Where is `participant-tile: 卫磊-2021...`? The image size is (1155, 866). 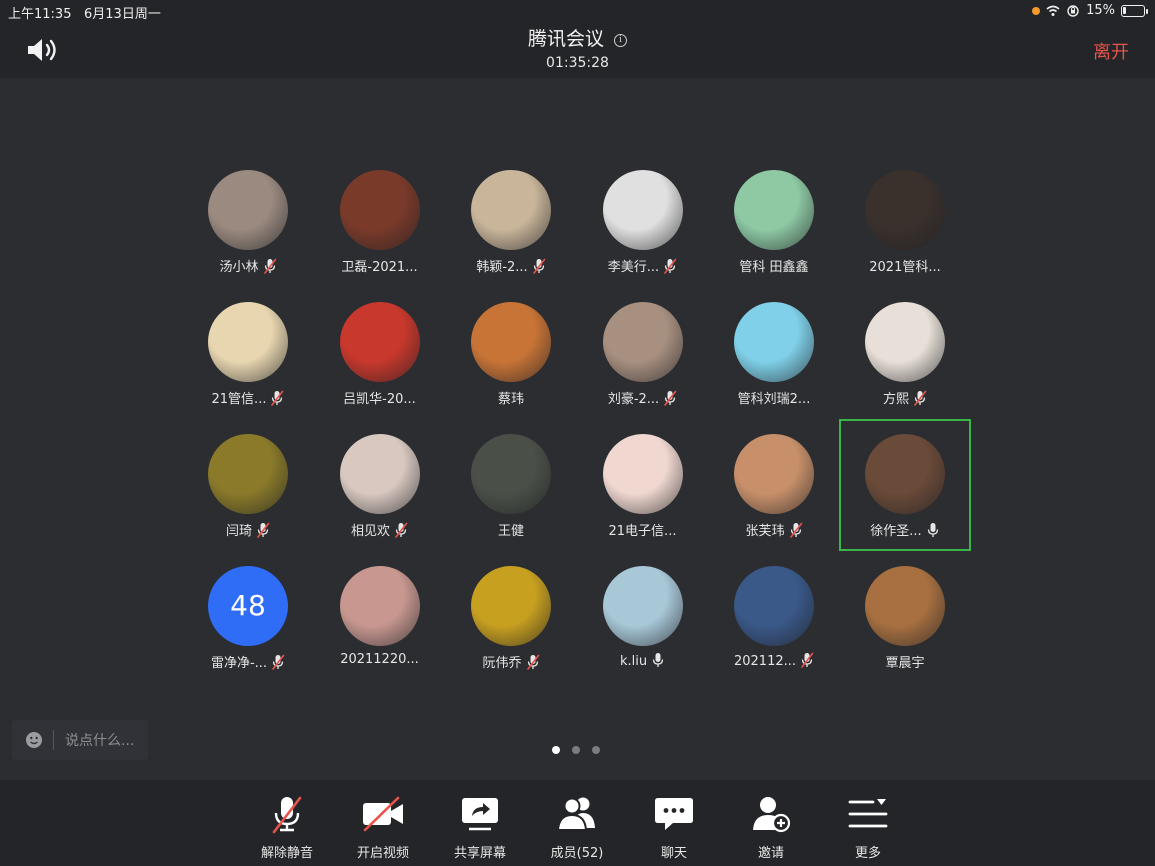 participant-tile: 卫磊-2021... is located at coordinates (380, 236).